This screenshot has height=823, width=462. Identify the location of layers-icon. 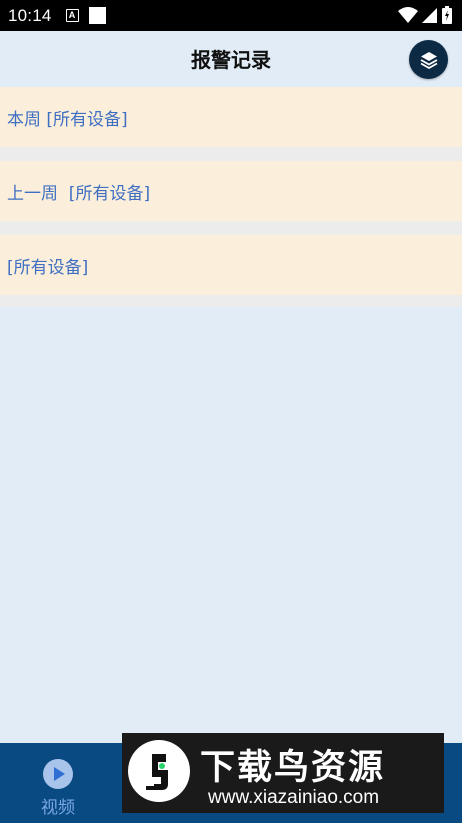
(428, 60).